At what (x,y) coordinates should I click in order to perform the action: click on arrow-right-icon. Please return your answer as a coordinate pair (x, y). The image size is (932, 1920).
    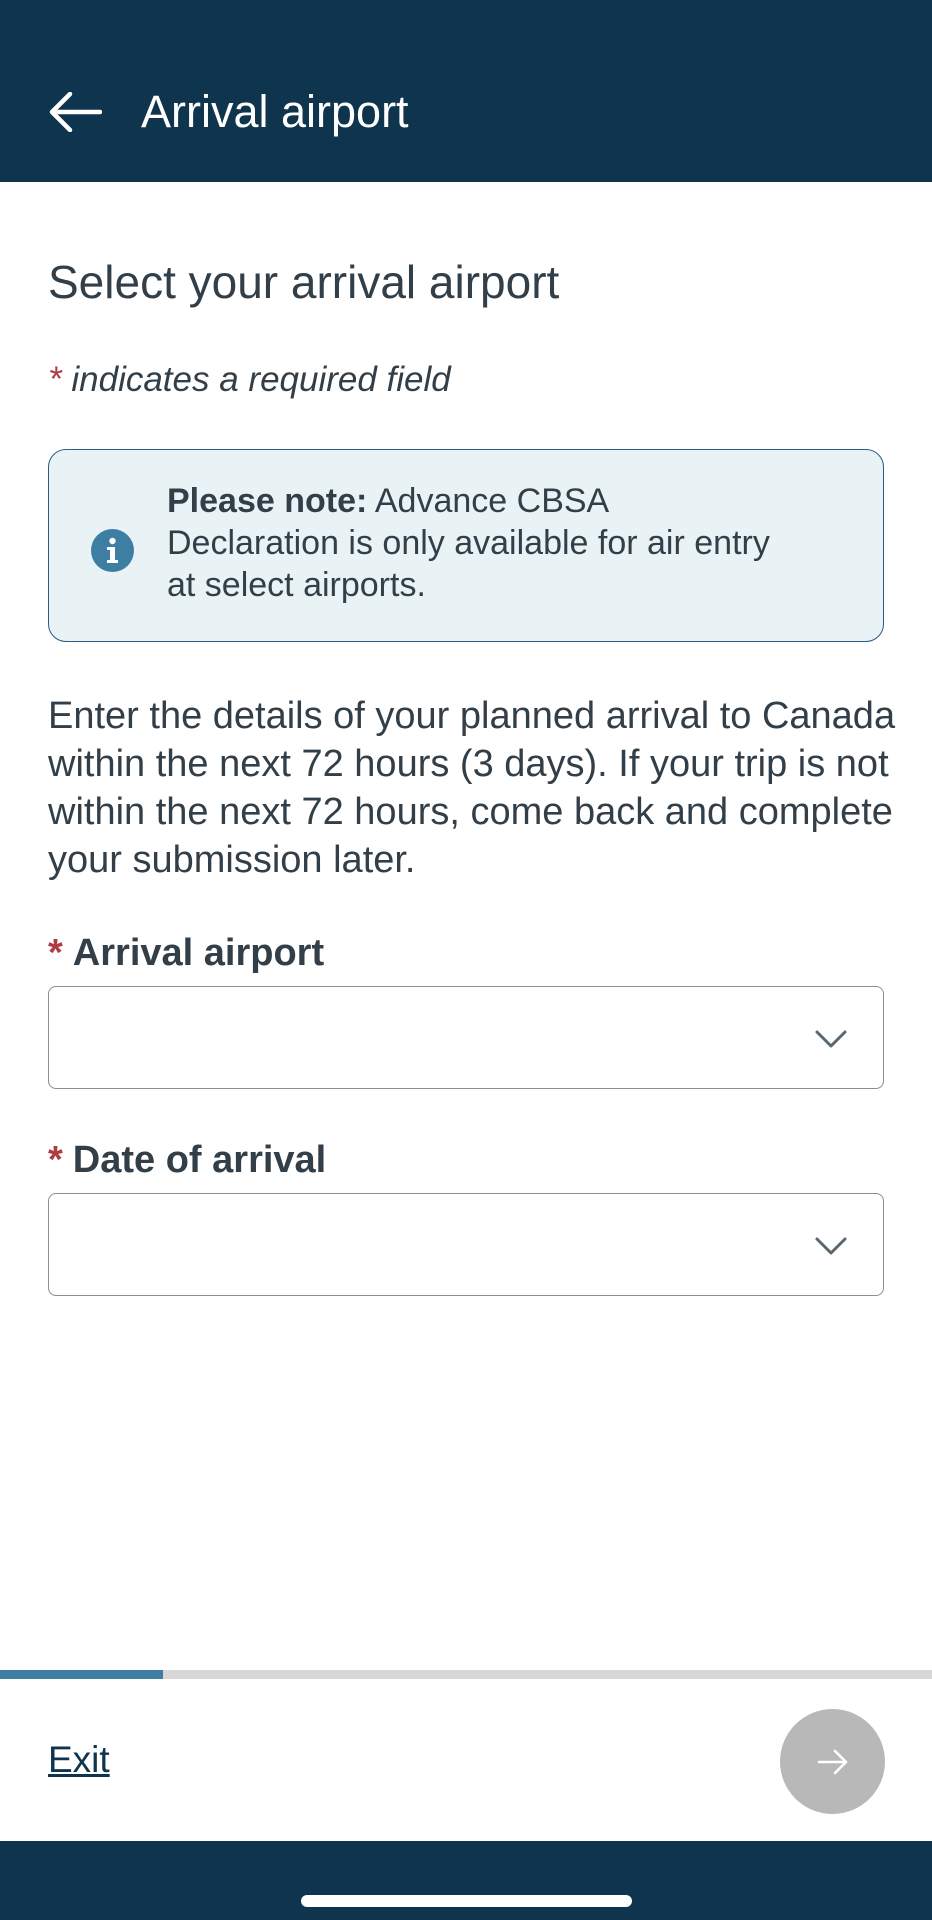
    Looking at the image, I should click on (832, 1761).